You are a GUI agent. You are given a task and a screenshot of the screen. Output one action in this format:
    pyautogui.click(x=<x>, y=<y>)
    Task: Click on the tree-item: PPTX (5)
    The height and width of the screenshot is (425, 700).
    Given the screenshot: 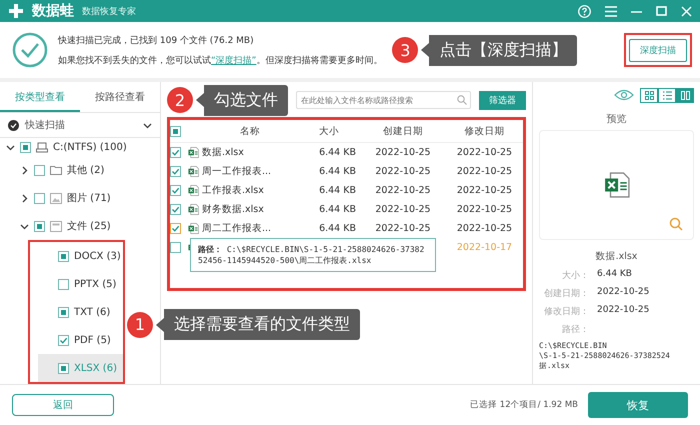 What is the action you would take?
    pyautogui.click(x=80, y=284)
    